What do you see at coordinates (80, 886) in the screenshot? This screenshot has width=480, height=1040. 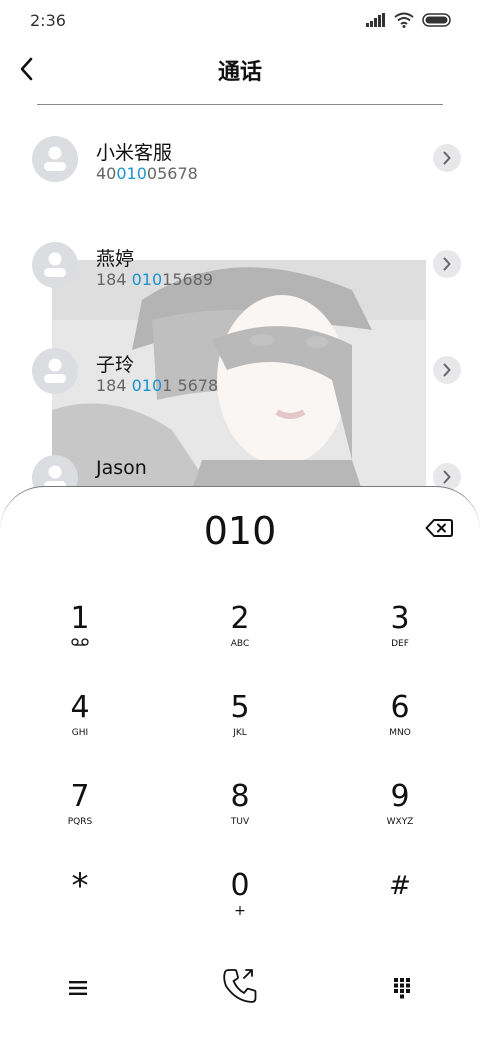 I see `key-digit: *` at bounding box center [80, 886].